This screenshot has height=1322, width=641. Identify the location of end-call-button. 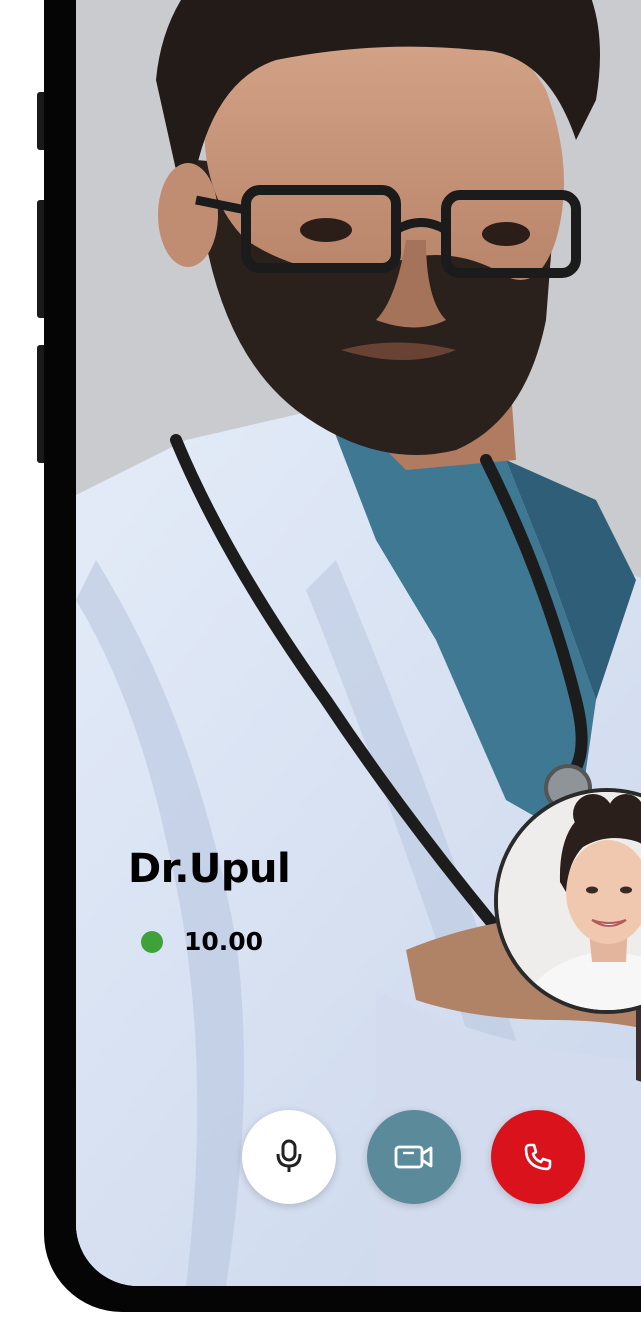
(538, 1157).